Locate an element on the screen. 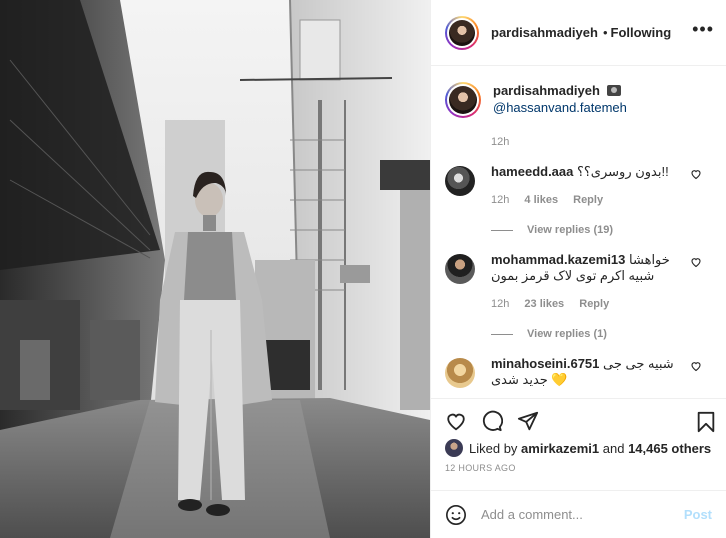 The width and height of the screenshot is (726, 538). comment-likes: 4 likes is located at coordinates (541, 200).